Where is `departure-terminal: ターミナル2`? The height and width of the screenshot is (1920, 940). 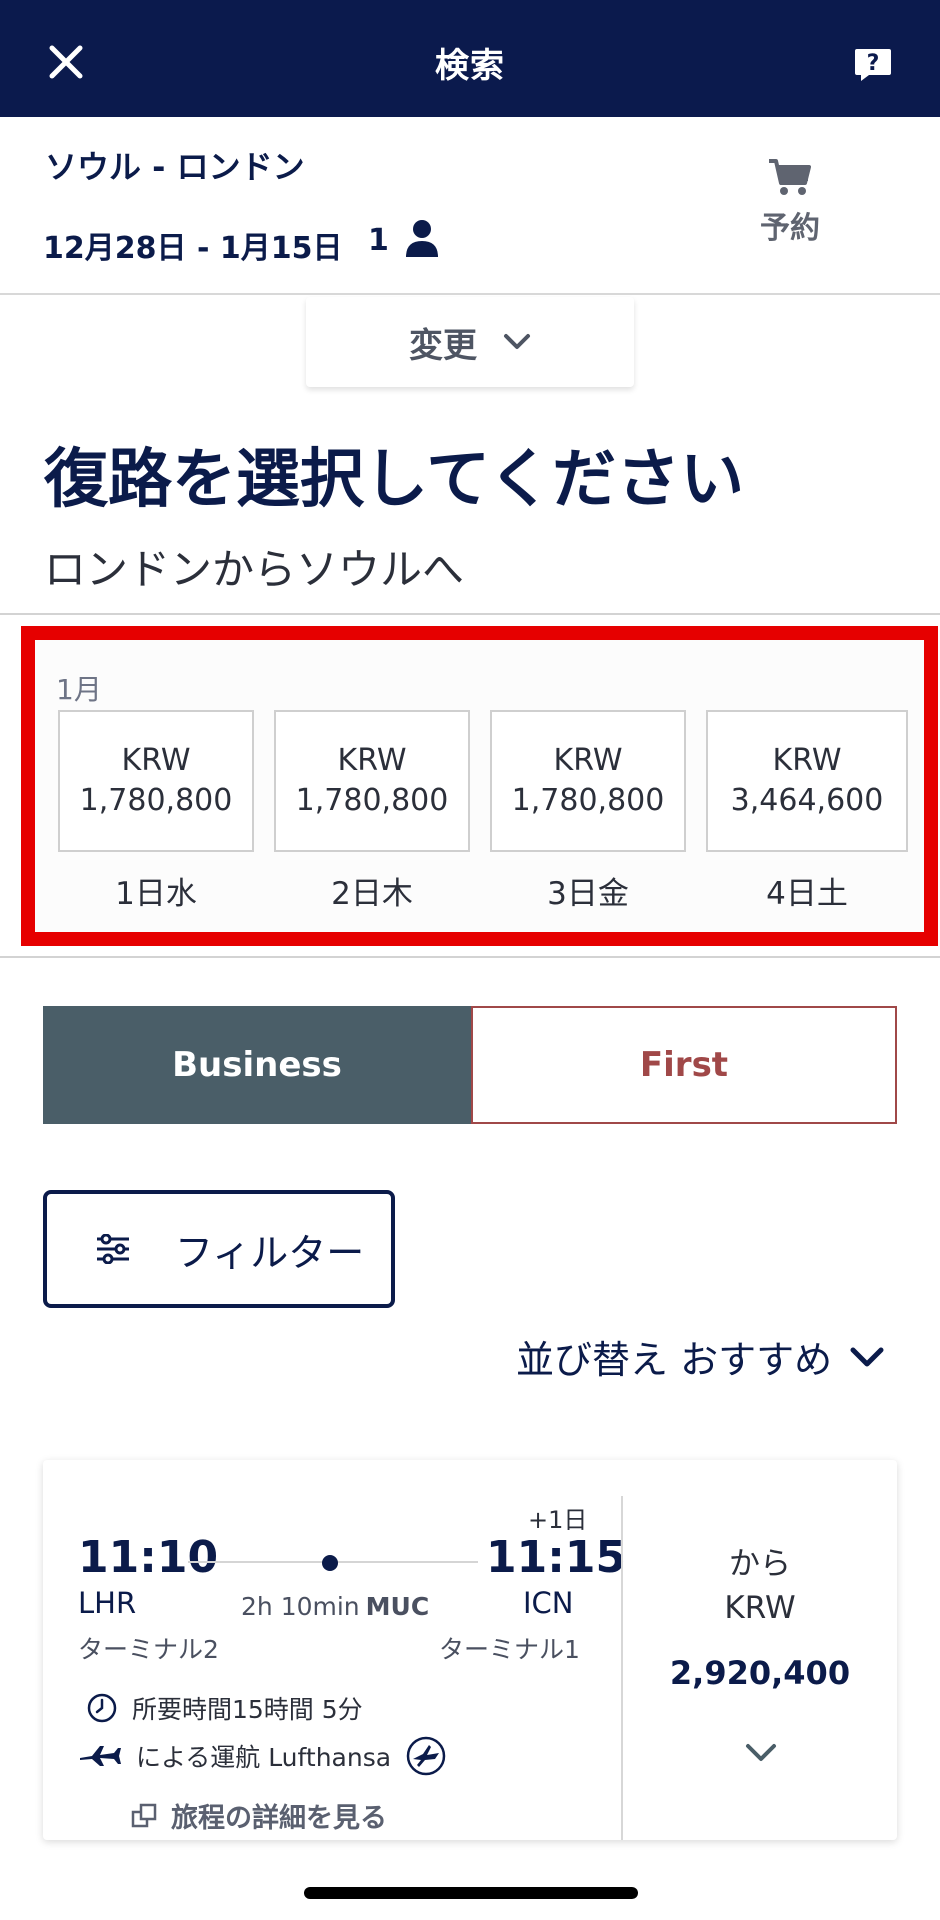
departure-terminal: ターミナル2 is located at coordinates (148, 1649).